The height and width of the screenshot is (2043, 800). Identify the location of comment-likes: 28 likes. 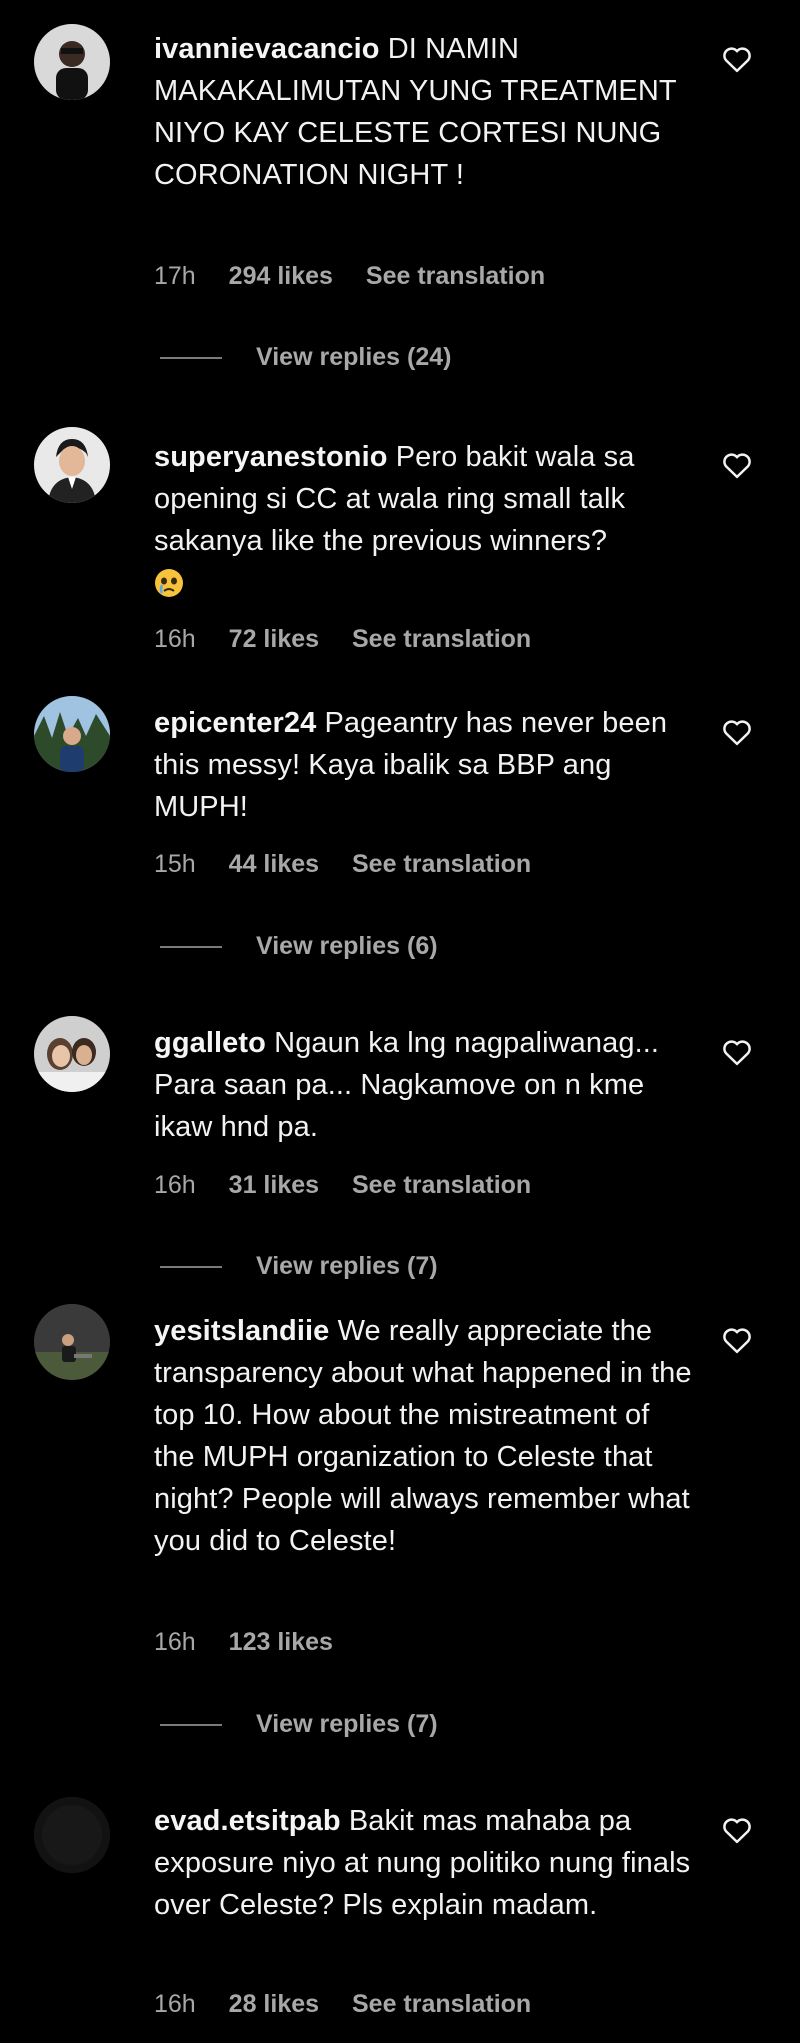
(274, 2004).